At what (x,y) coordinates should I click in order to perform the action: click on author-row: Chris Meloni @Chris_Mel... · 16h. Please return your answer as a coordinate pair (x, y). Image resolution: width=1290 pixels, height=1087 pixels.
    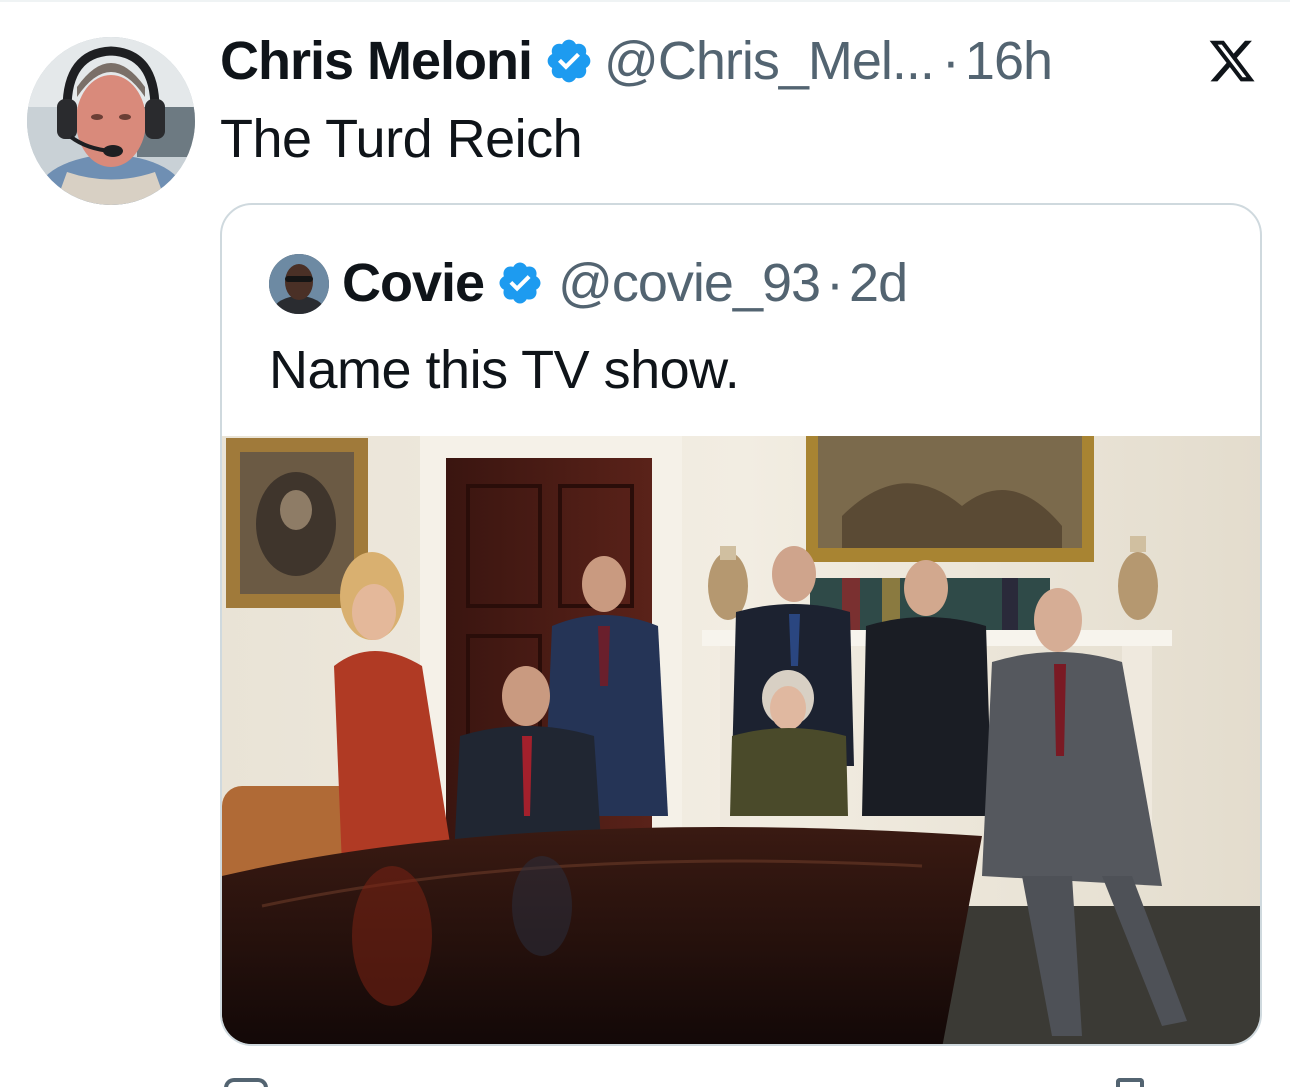
    Looking at the image, I should click on (636, 61).